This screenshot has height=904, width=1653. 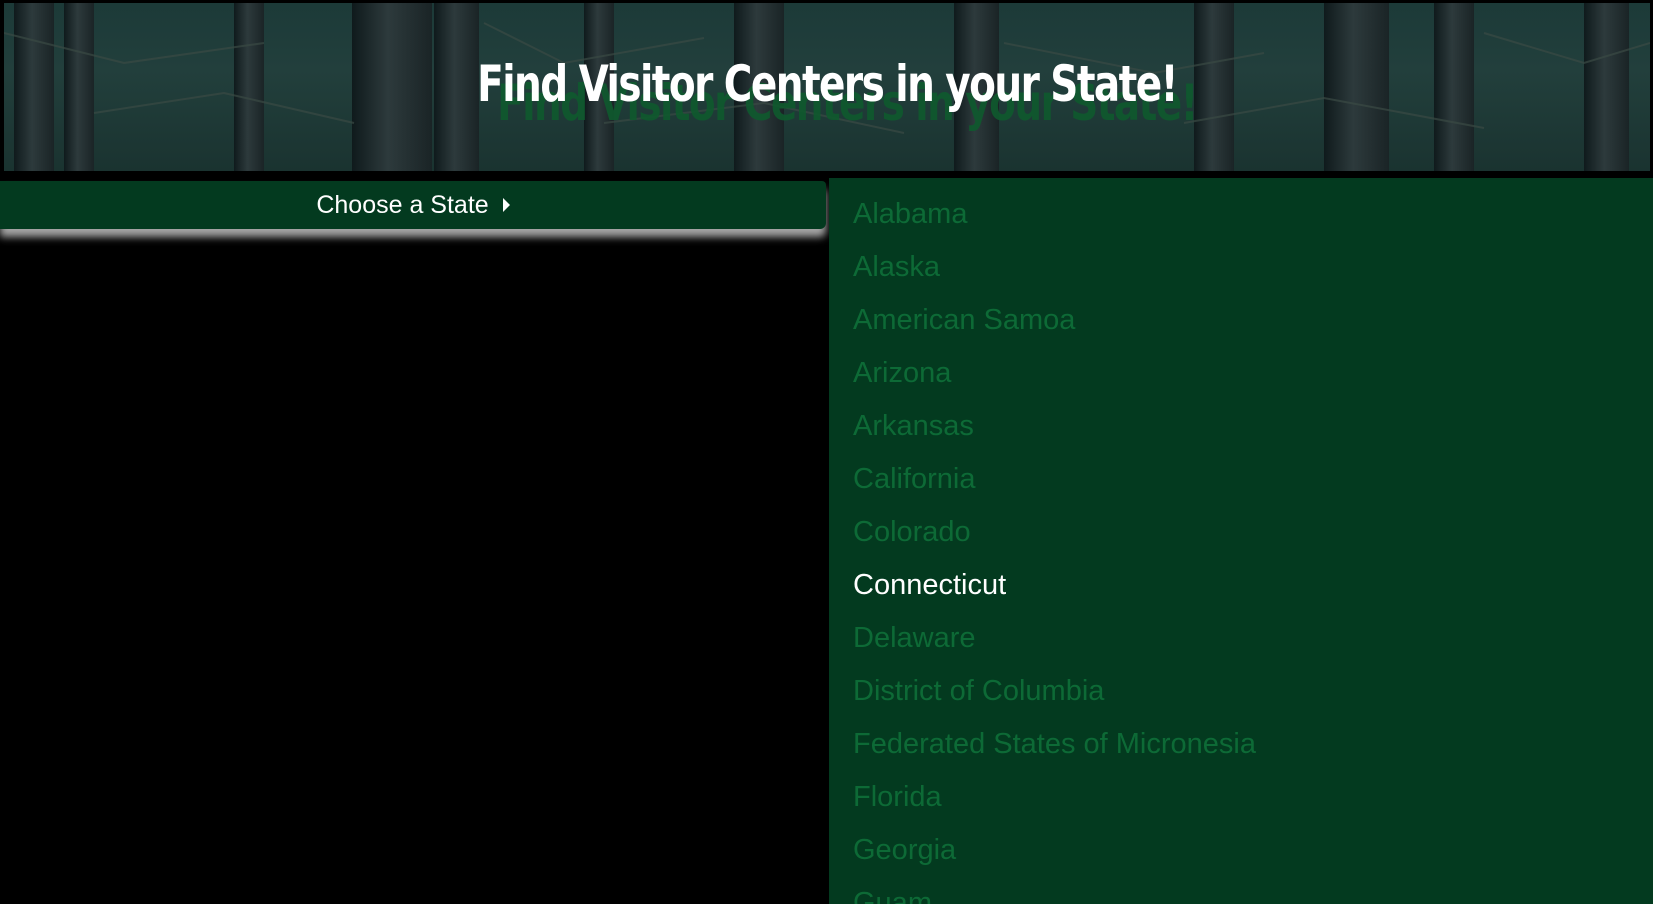 What do you see at coordinates (1253, 426) in the screenshot?
I see `state-item-arkansas: Arkansas` at bounding box center [1253, 426].